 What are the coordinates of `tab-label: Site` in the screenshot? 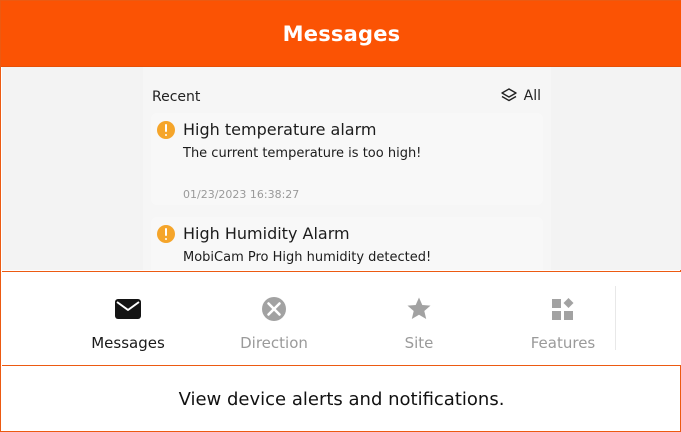 It's located at (419, 343).